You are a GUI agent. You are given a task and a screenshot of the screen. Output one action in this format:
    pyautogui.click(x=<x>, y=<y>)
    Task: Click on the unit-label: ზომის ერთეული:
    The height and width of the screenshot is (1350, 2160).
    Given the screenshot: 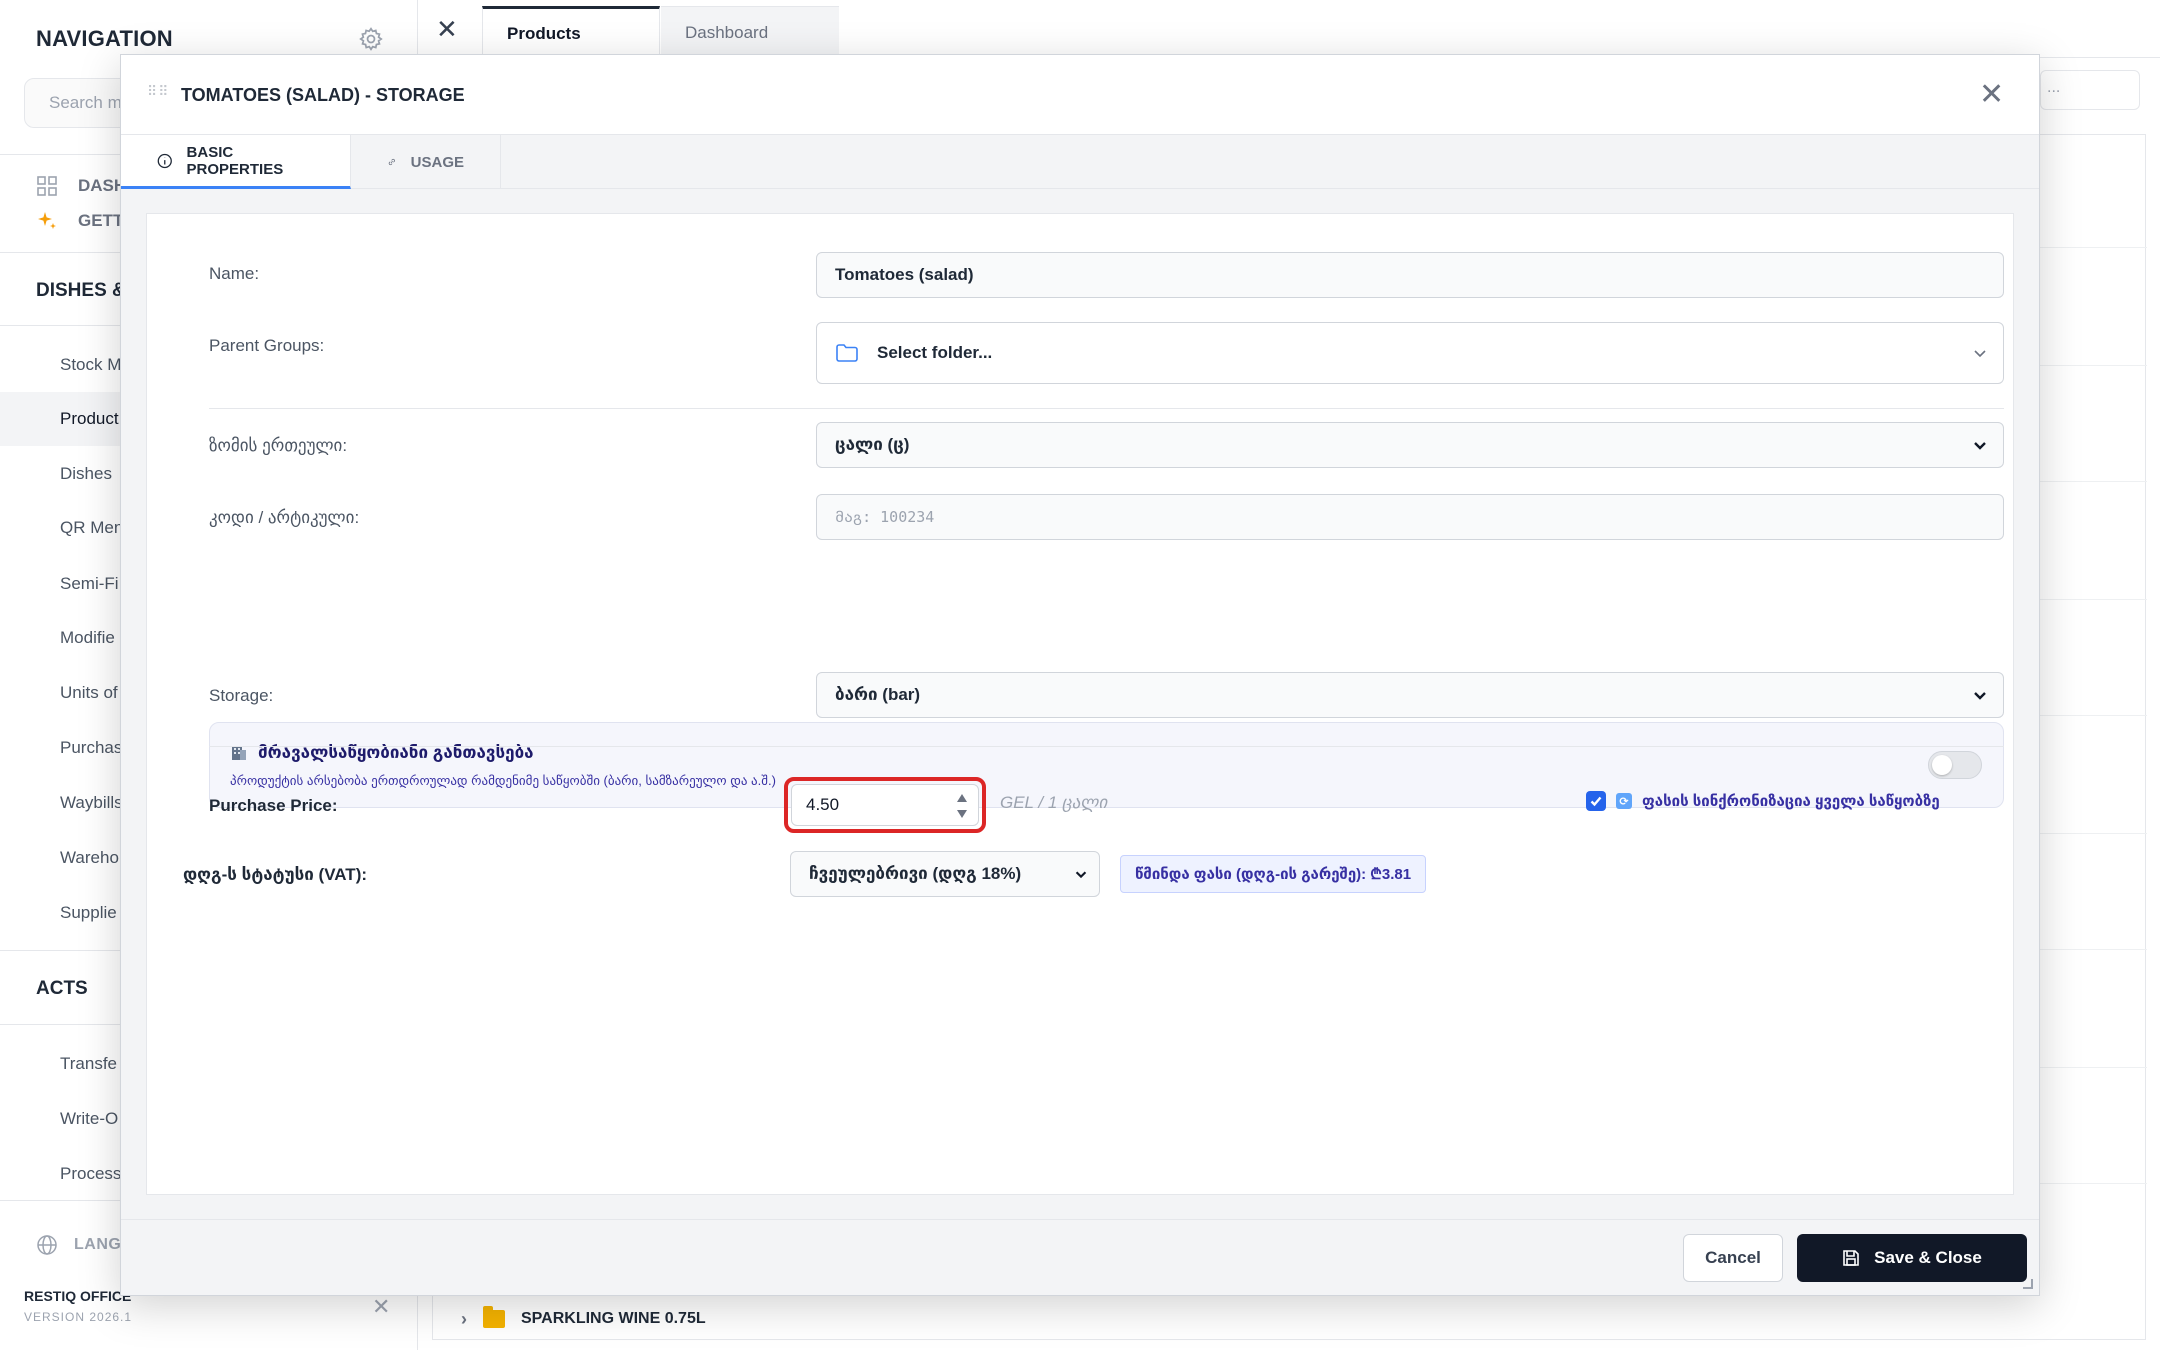 What is the action you would take?
    pyautogui.click(x=278, y=445)
    